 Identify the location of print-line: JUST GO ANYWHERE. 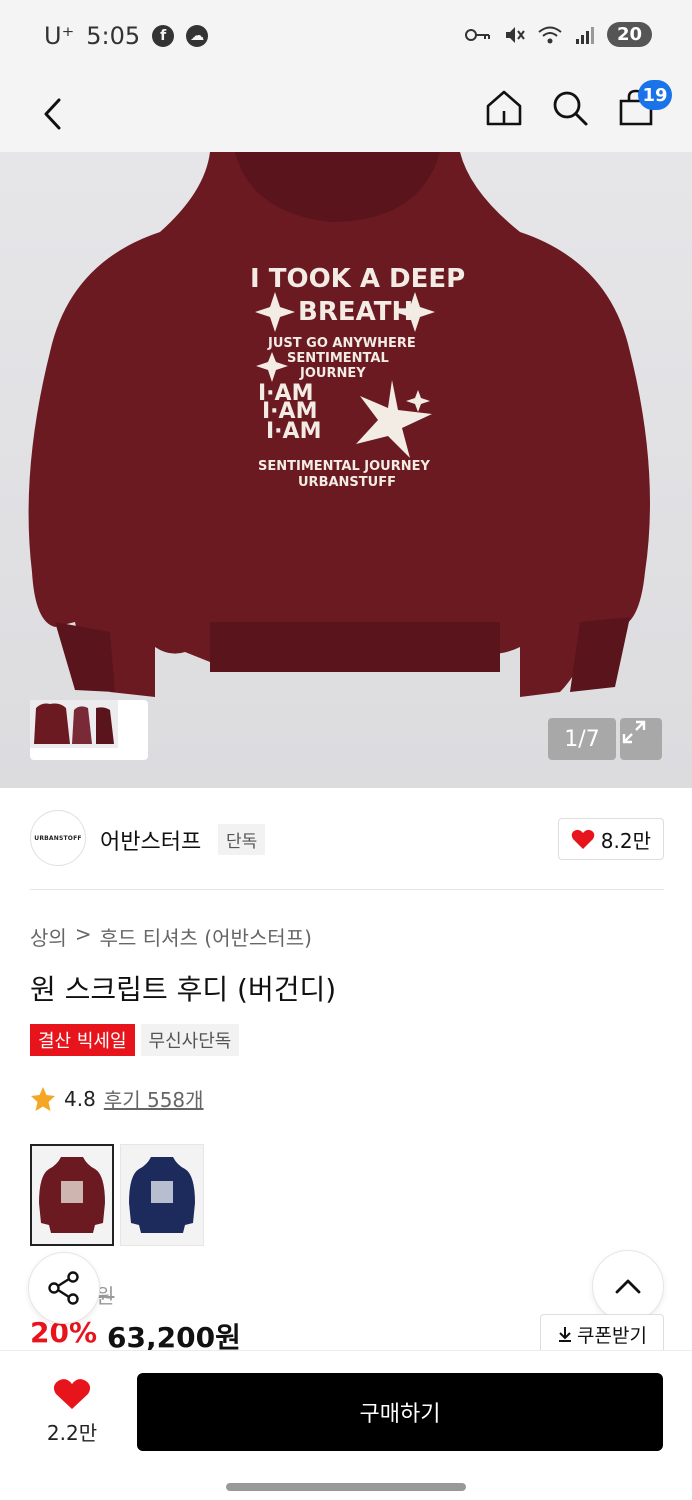
(341, 343).